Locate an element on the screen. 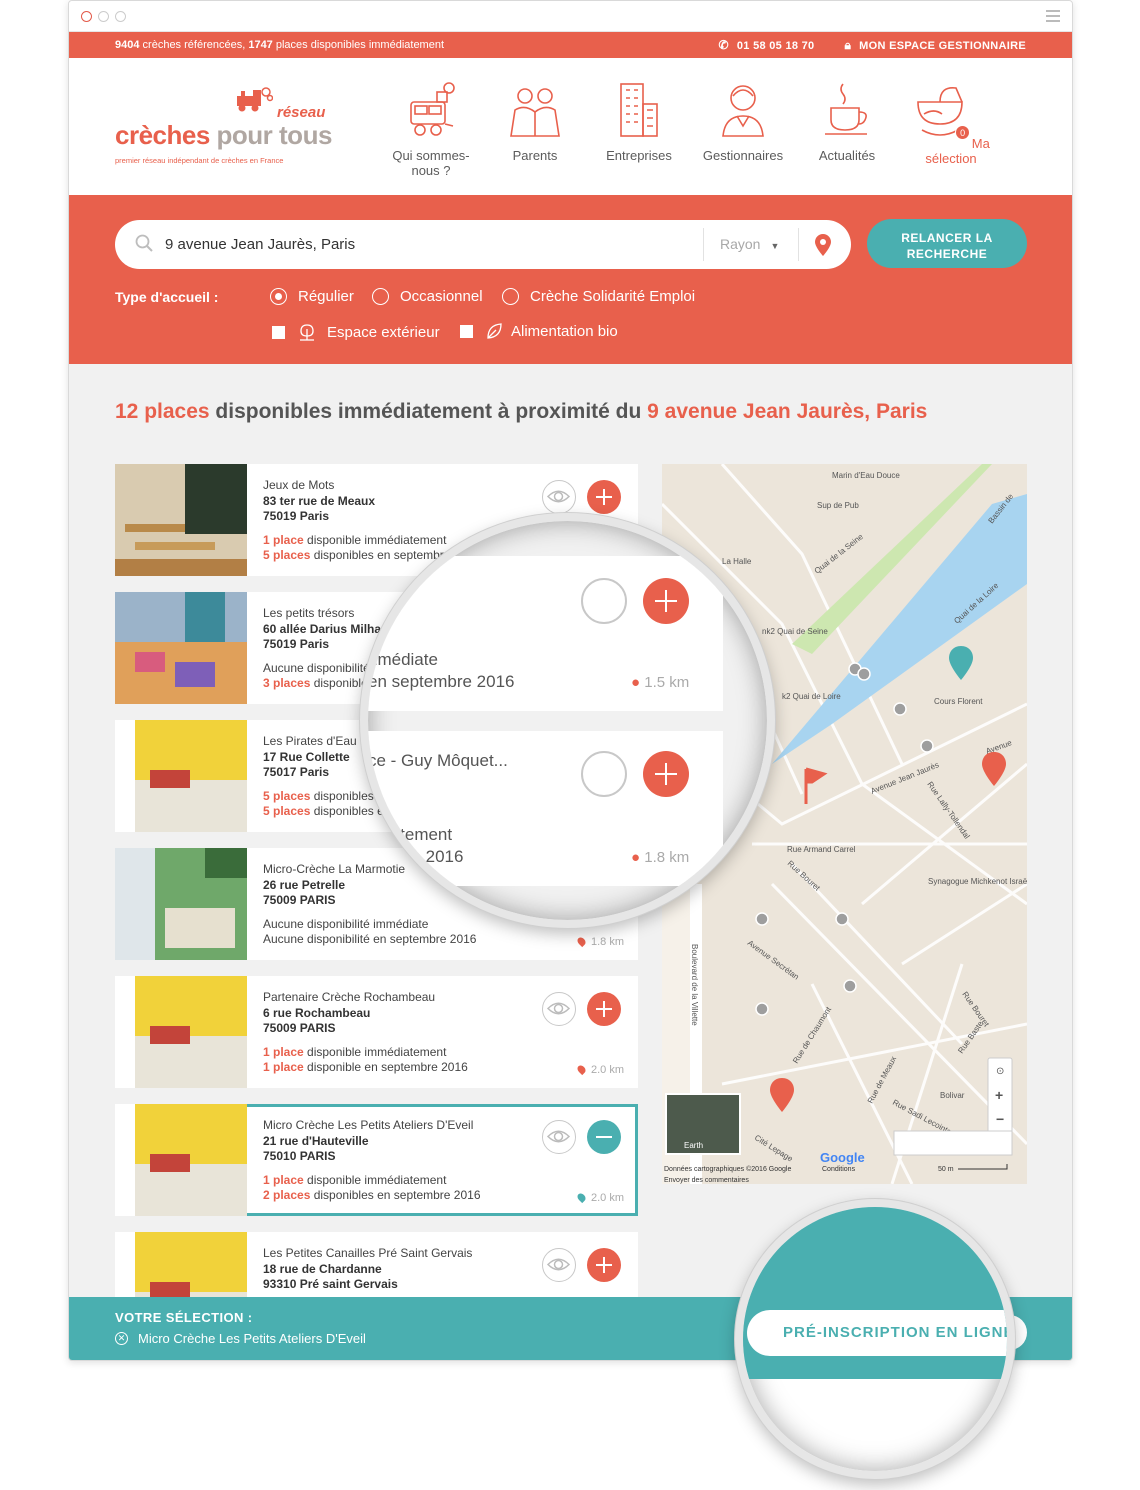 The image size is (1140, 1490). leaf-icon is located at coordinates (494, 331).